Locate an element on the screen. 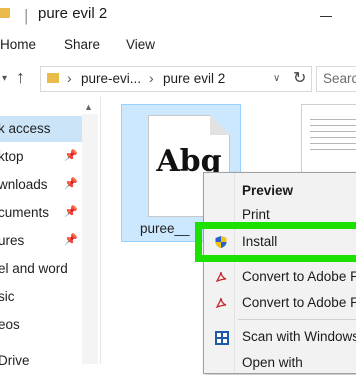 This screenshot has height=375, width=356. defender-icon is located at coordinates (221, 337).